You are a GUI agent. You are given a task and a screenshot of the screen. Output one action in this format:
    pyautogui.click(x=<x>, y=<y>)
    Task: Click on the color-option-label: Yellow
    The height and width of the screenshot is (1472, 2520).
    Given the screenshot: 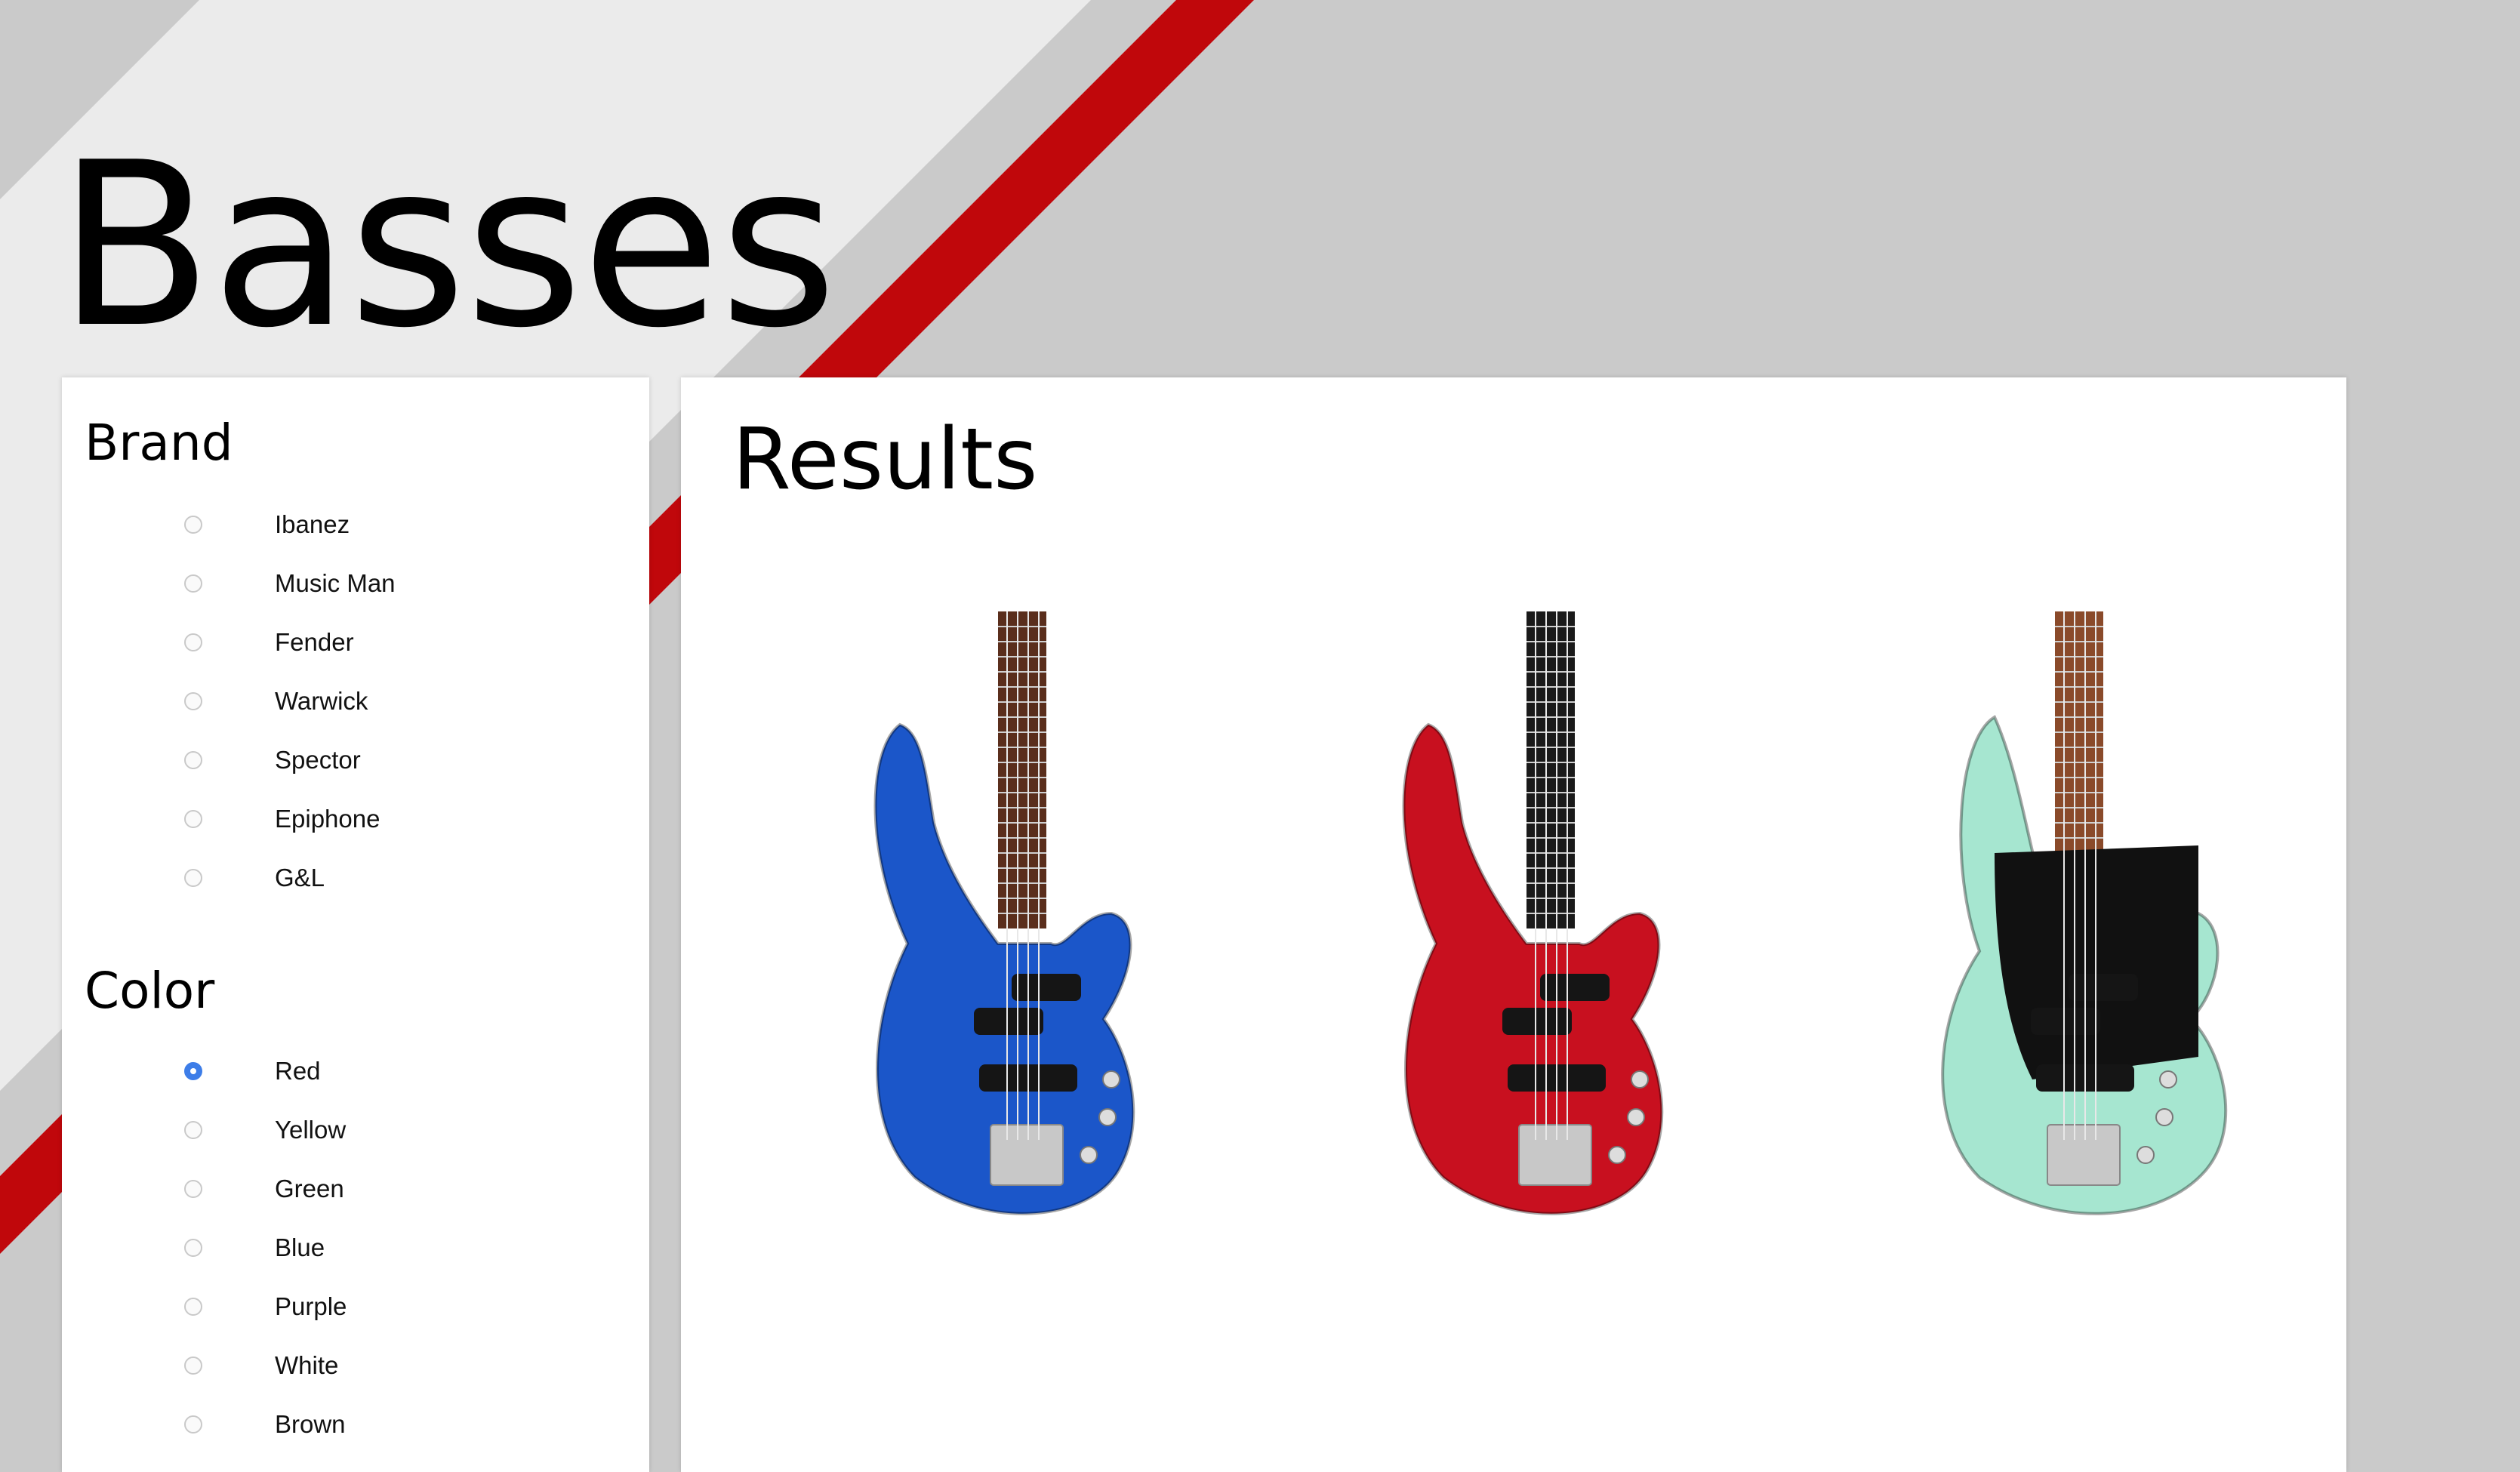 What is the action you would take?
    pyautogui.click(x=311, y=1130)
    